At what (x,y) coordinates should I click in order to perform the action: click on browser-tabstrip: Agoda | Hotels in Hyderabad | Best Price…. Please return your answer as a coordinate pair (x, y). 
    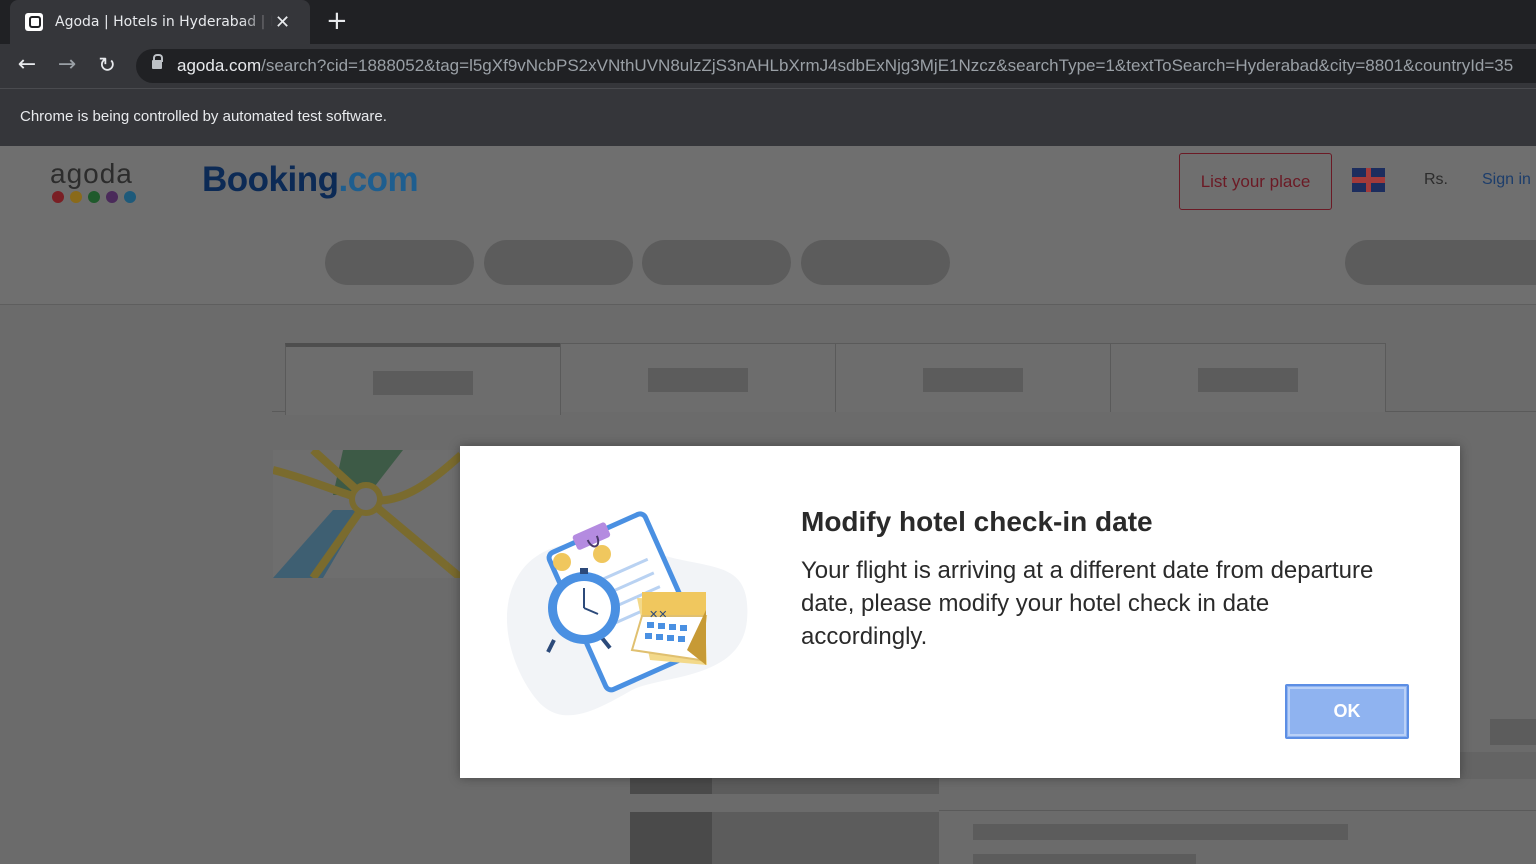
    Looking at the image, I should click on (768, 22).